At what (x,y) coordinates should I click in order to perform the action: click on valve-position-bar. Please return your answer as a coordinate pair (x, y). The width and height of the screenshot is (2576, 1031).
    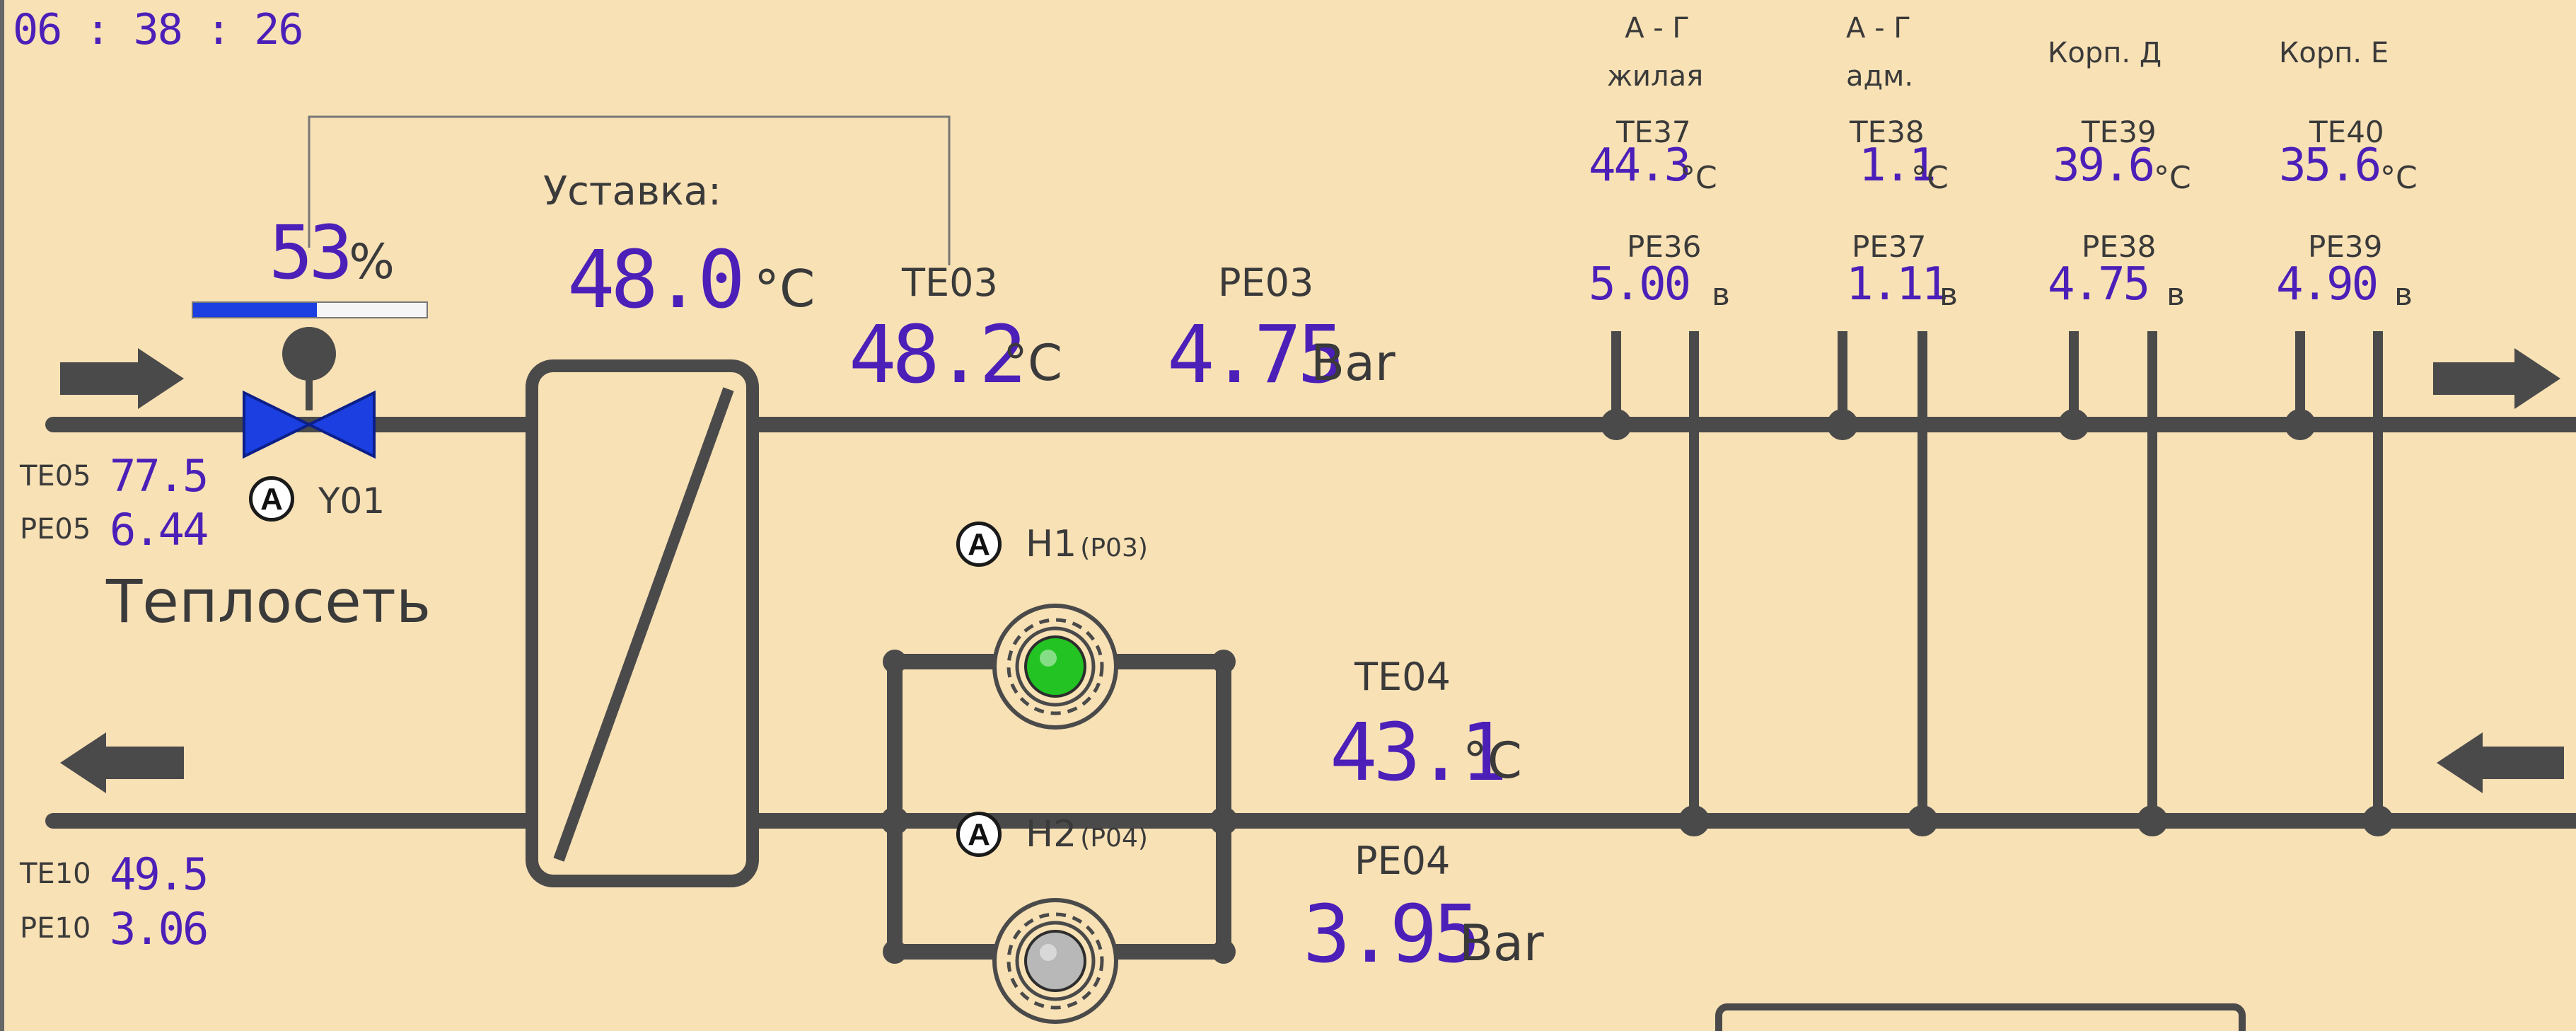
    Looking at the image, I should click on (310, 309).